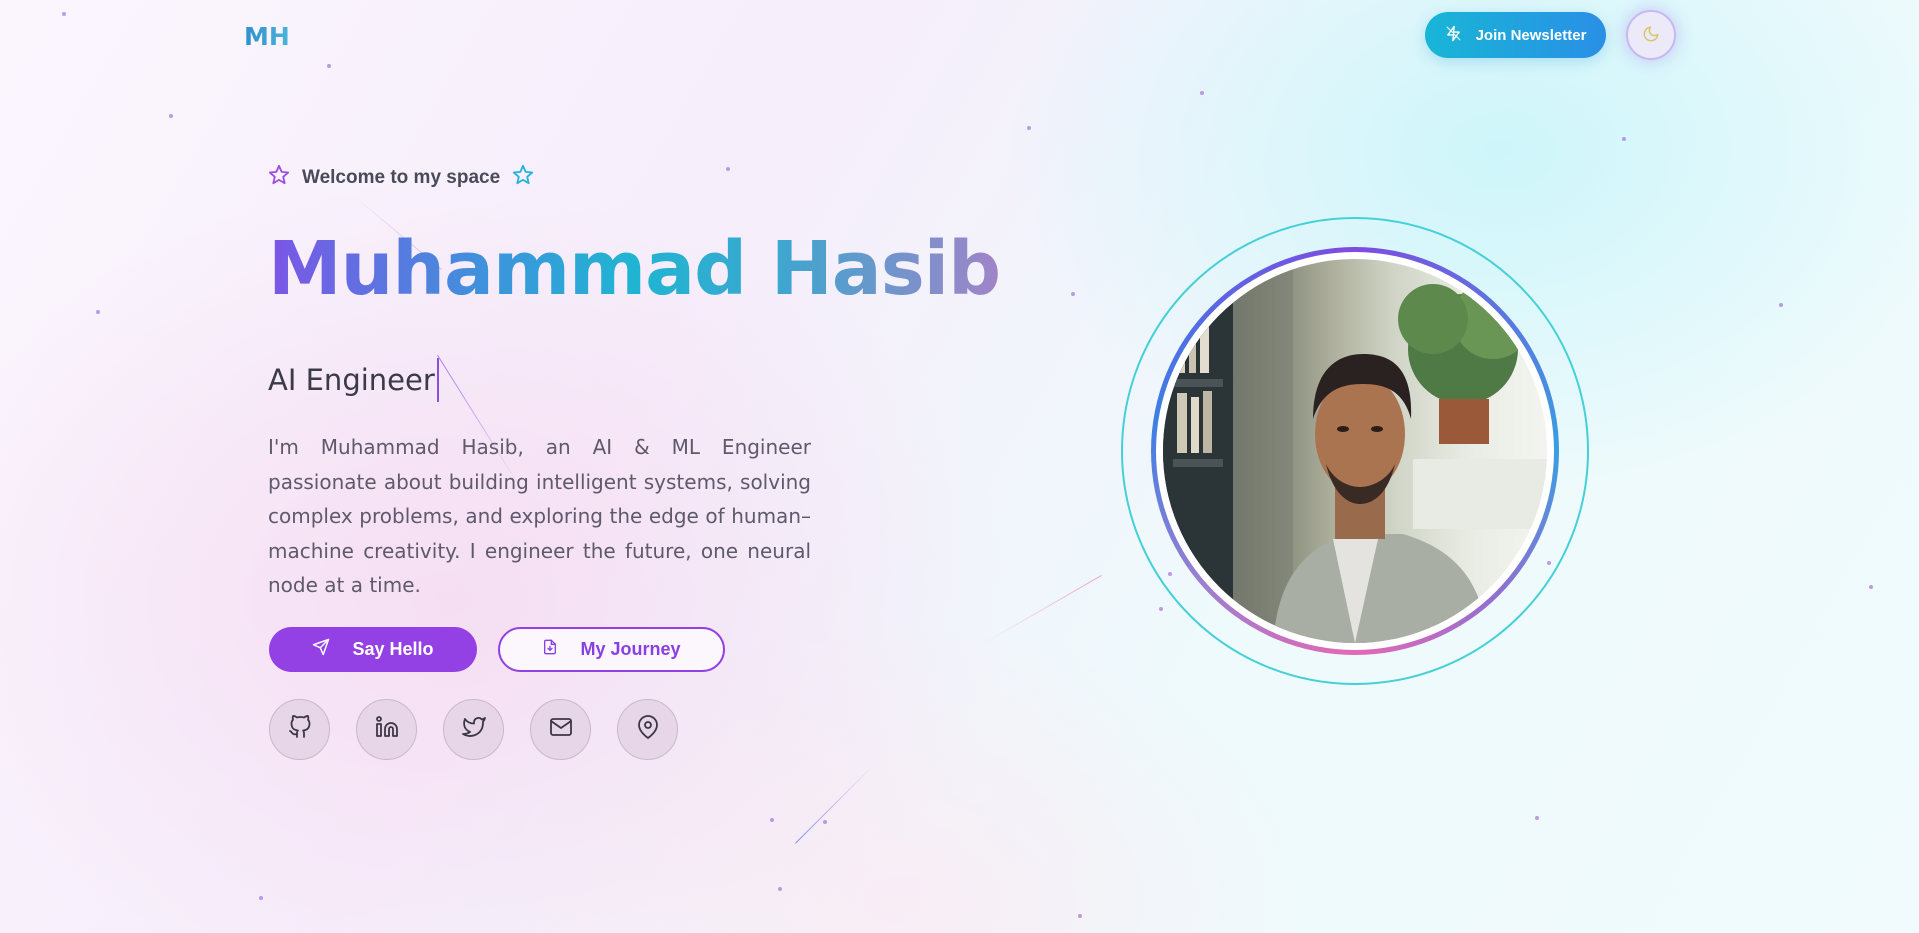  I want to click on typing-caret, so click(437, 380).